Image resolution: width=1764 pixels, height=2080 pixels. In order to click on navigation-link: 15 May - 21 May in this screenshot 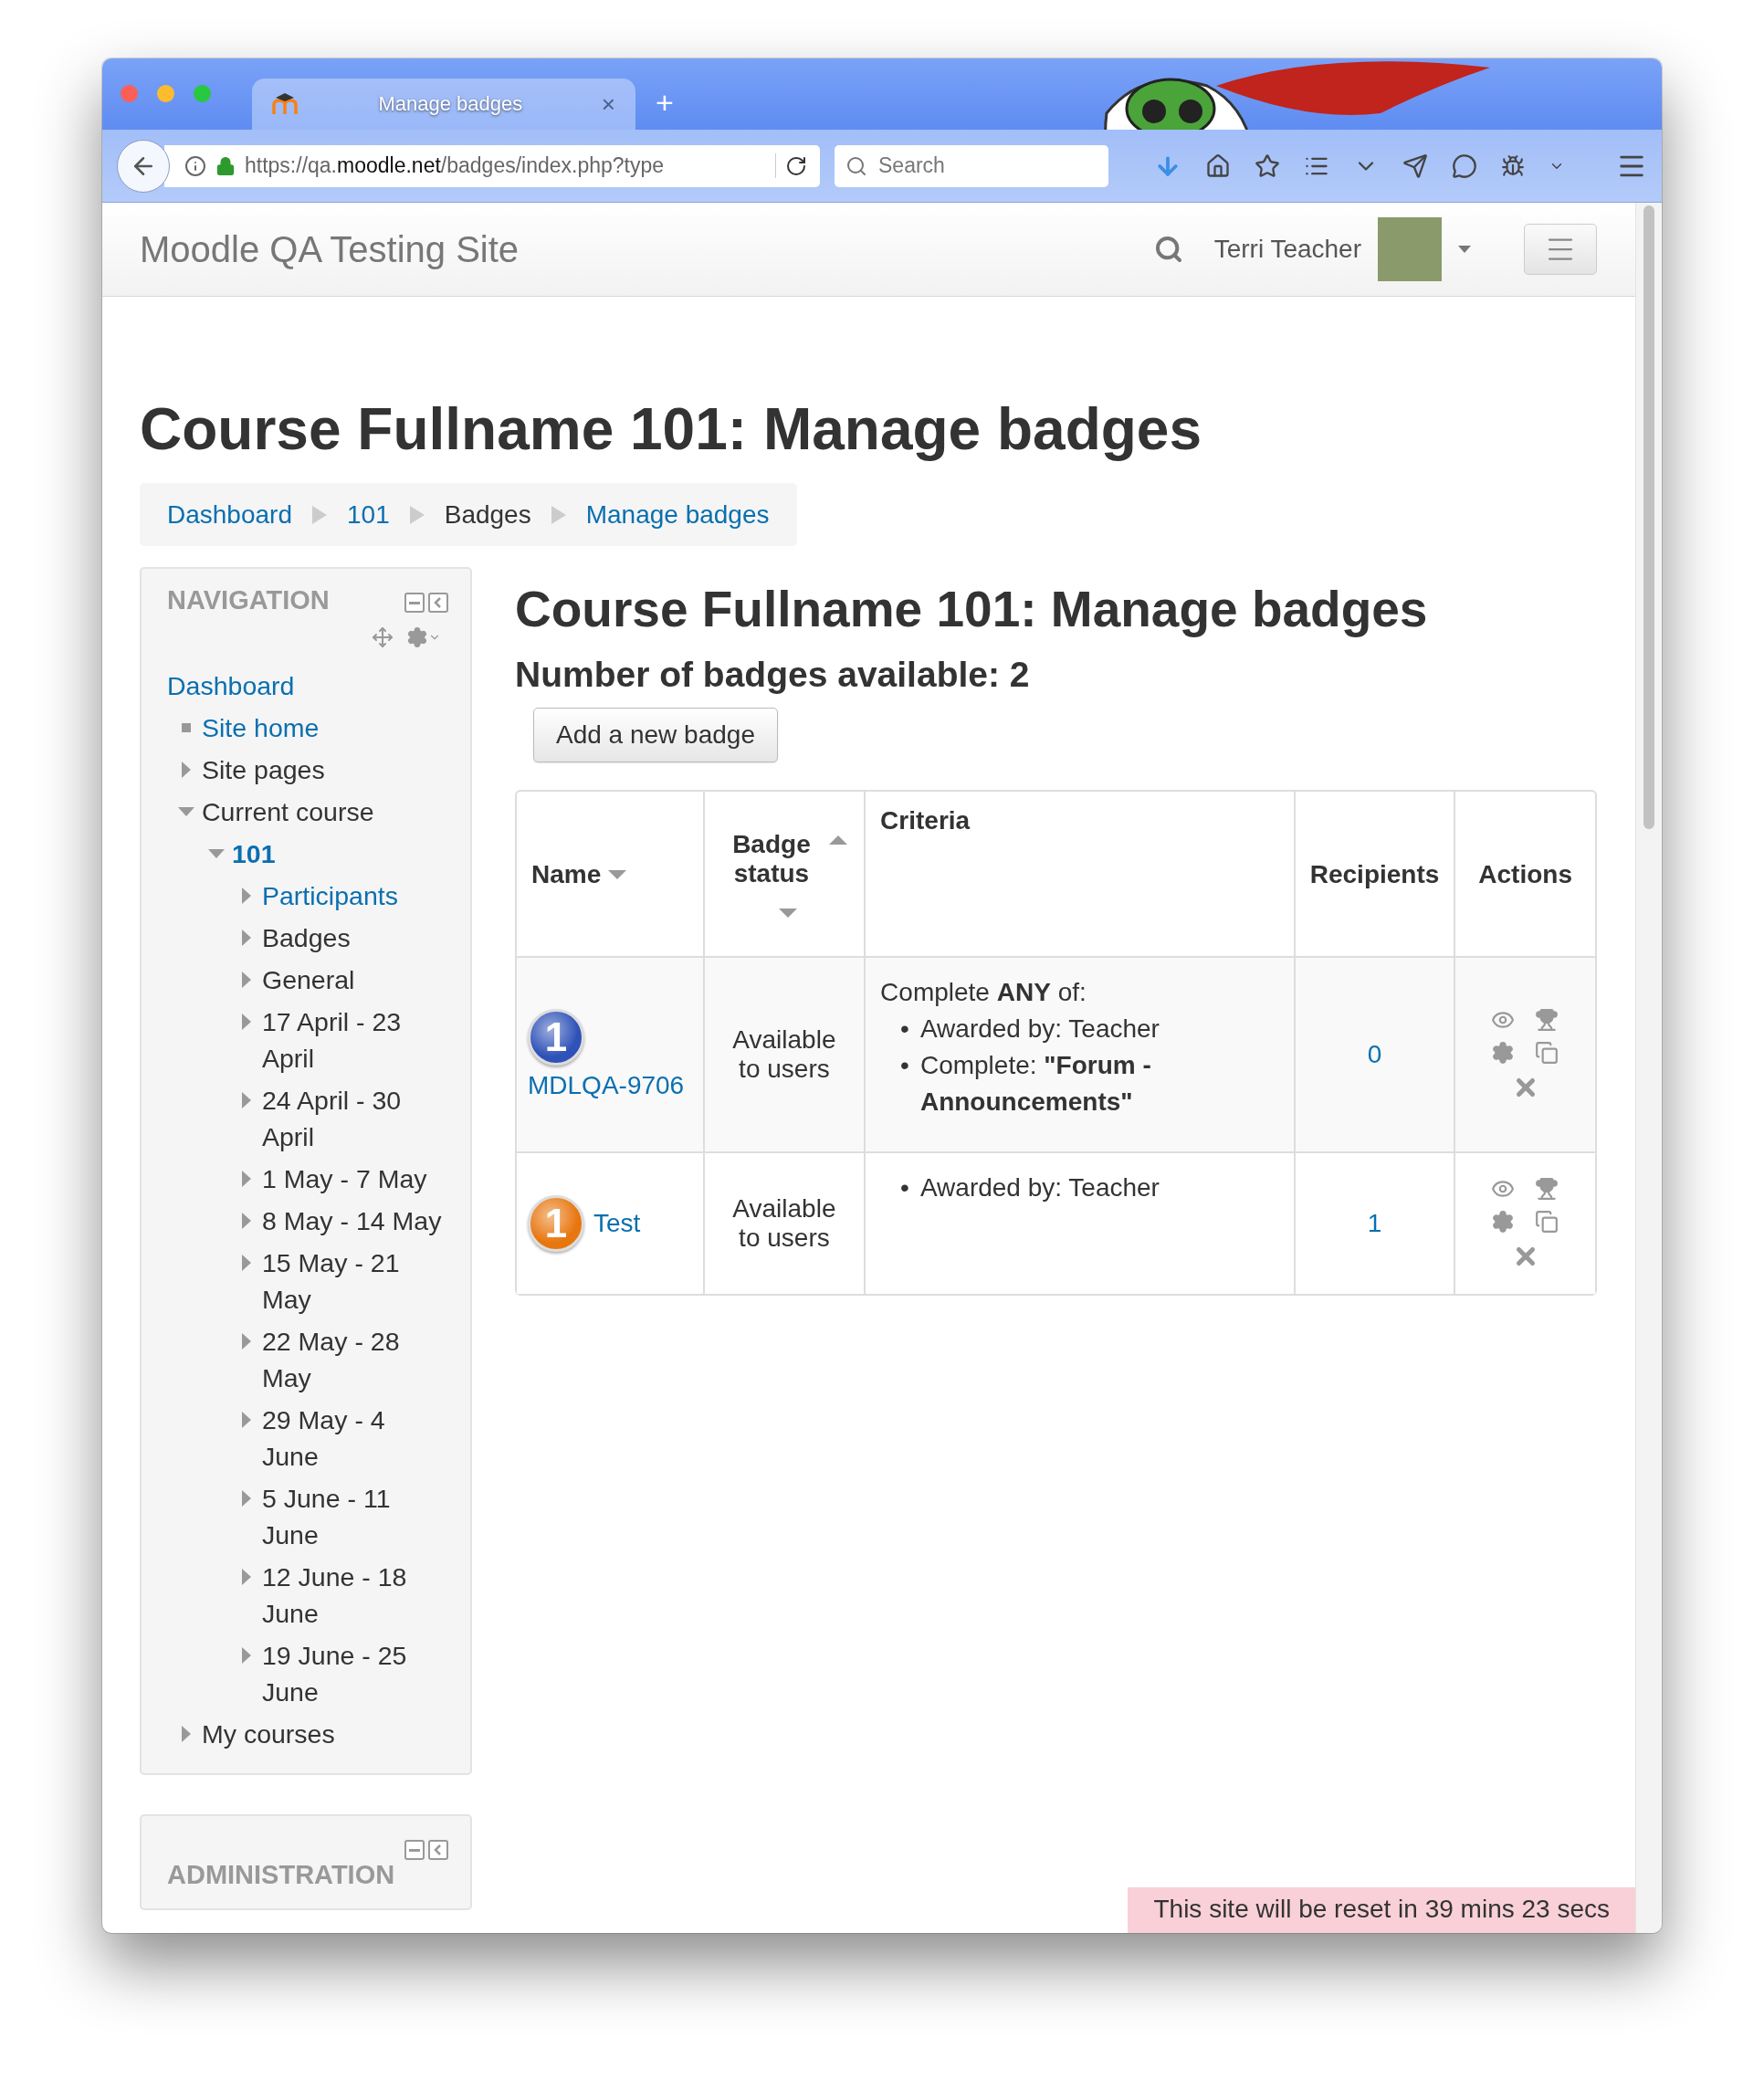, I will do `click(355, 1282)`.